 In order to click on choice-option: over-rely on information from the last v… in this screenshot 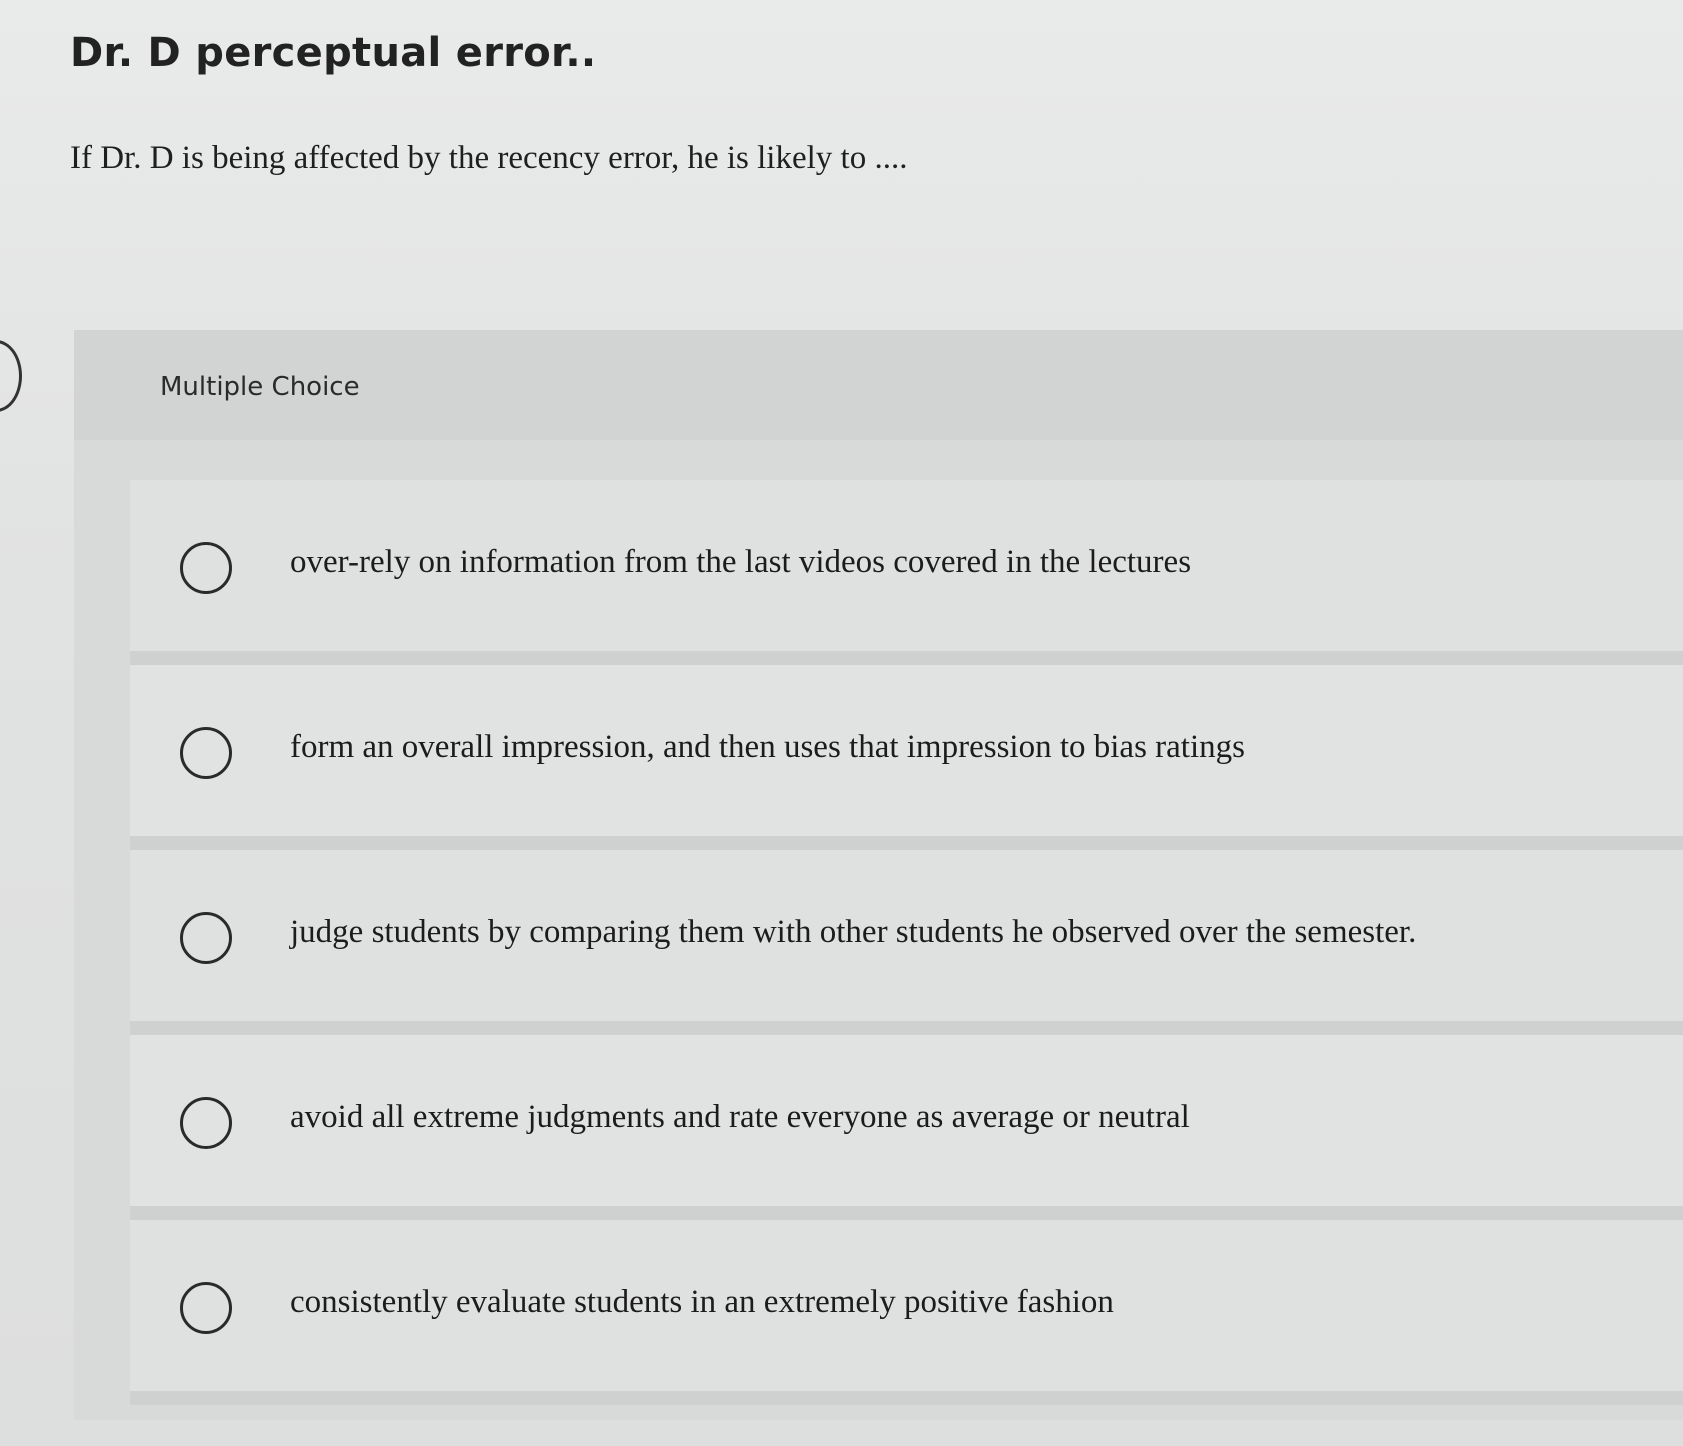, I will do `click(906, 572)`.